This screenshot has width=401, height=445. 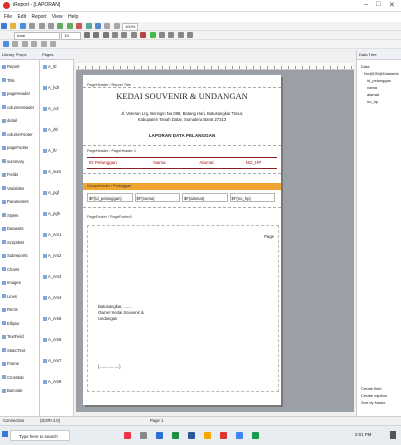 I want to click on cut-icon, so click(x=32, y=26).